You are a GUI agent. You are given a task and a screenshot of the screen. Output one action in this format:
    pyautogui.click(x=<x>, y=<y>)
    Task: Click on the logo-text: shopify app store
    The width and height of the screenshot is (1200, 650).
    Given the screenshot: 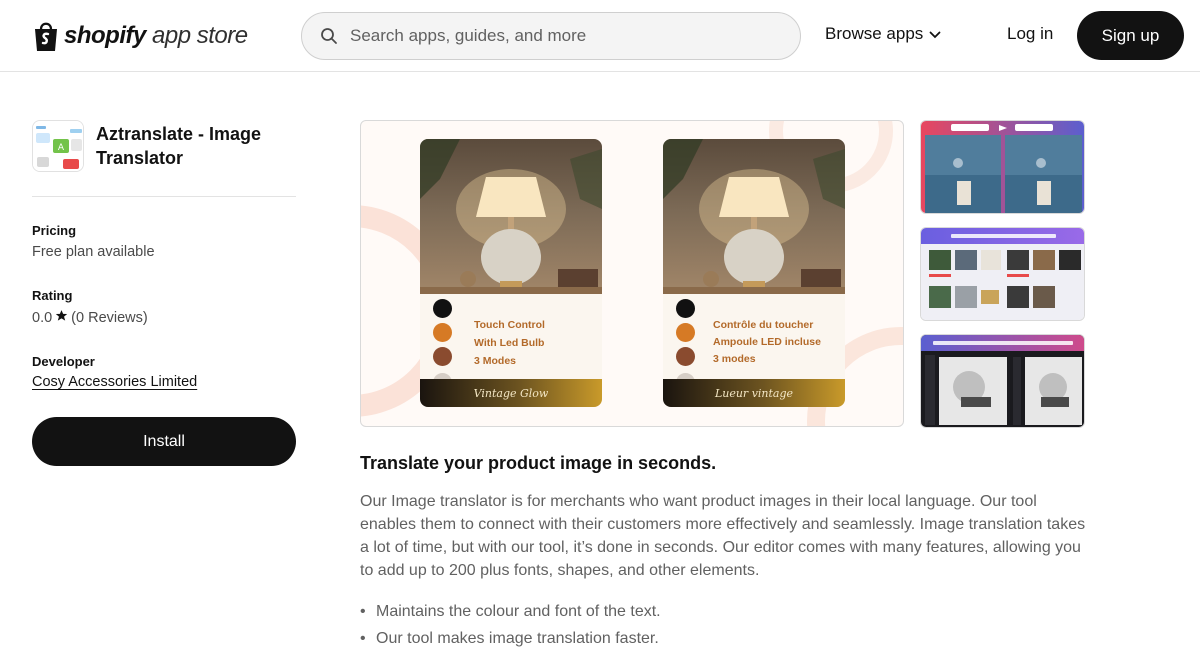 What is the action you would take?
    pyautogui.click(x=156, y=36)
    